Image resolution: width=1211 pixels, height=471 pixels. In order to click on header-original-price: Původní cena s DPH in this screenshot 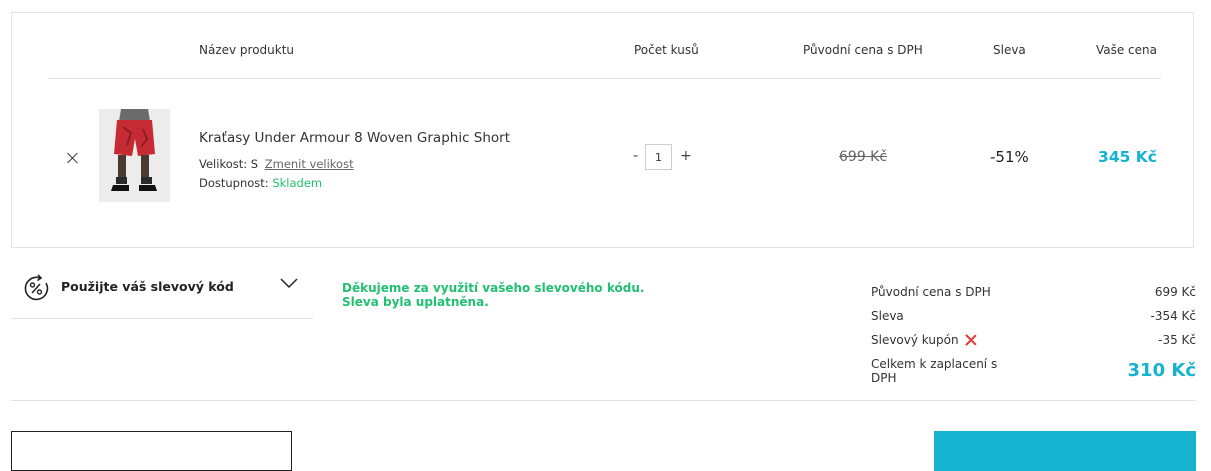, I will do `click(863, 50)`.